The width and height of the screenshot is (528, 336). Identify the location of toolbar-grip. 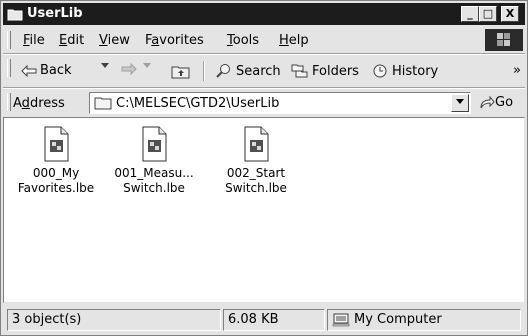
(9, 68).